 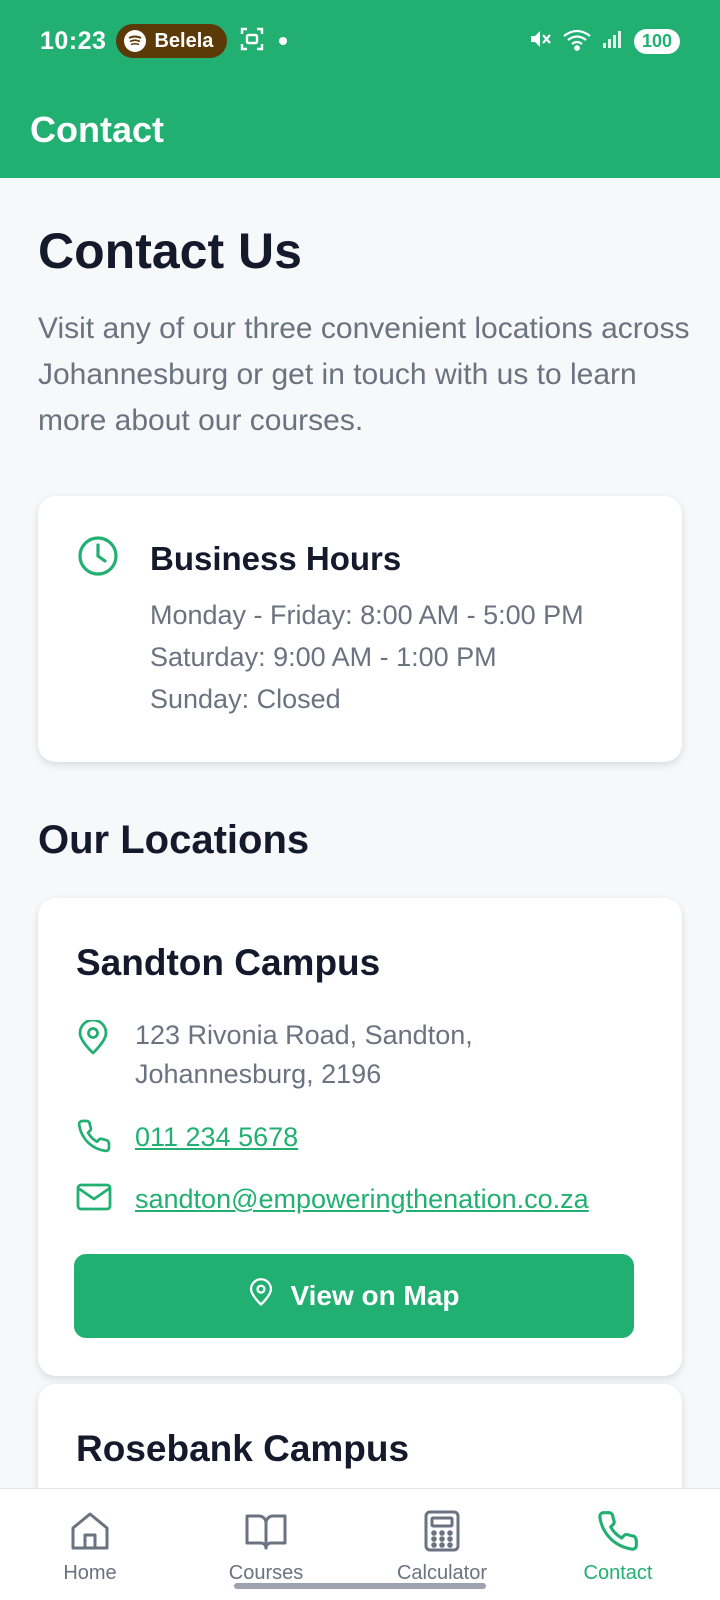 What do you see at coordinates (98, 558) in the screenshot?
I see `clock-icon` at bounding box center [98, 558].